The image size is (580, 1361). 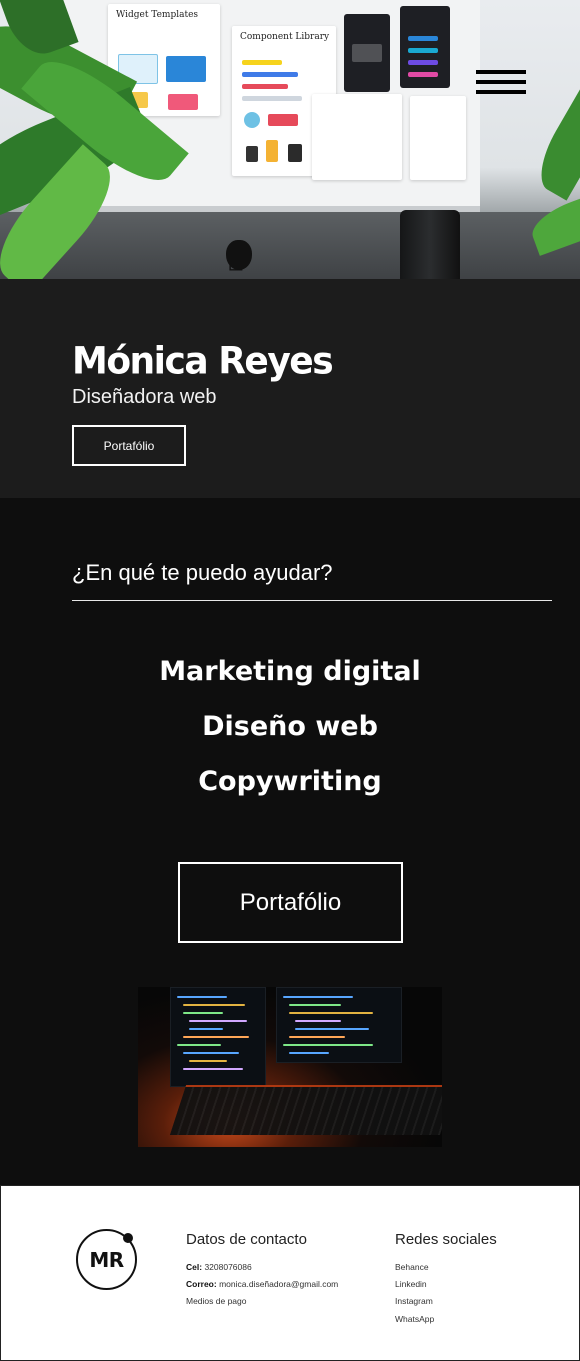 I want to click on social-link-behance: Behance, so click(x=412, y=1267).